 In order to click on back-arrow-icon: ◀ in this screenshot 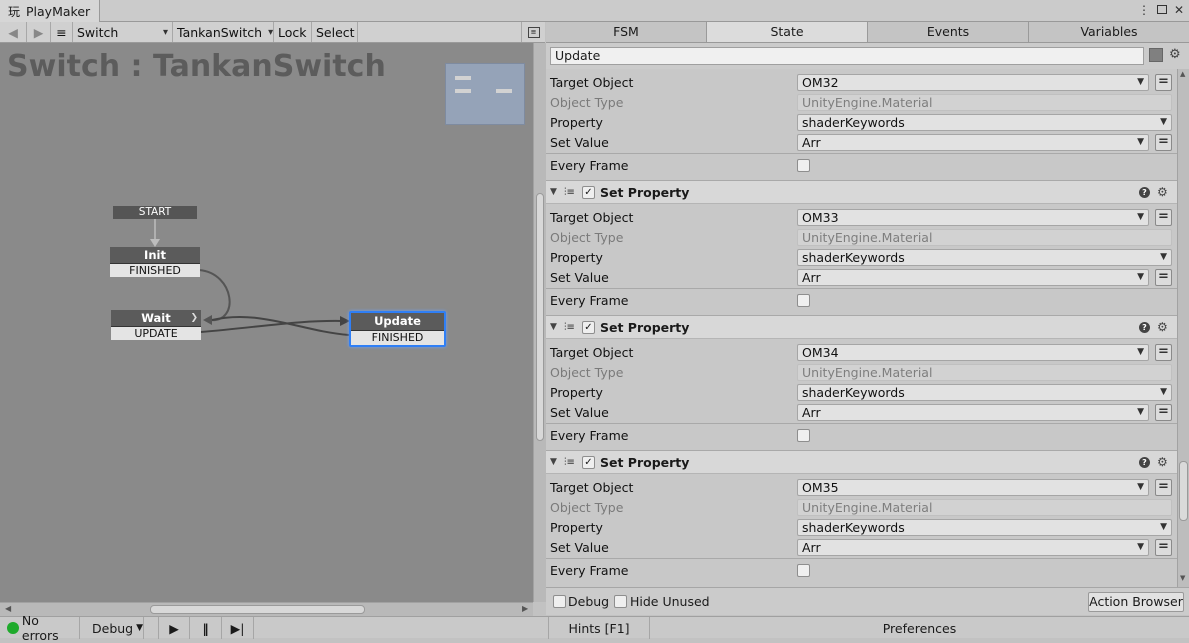, I will do `click(13, 32)`.